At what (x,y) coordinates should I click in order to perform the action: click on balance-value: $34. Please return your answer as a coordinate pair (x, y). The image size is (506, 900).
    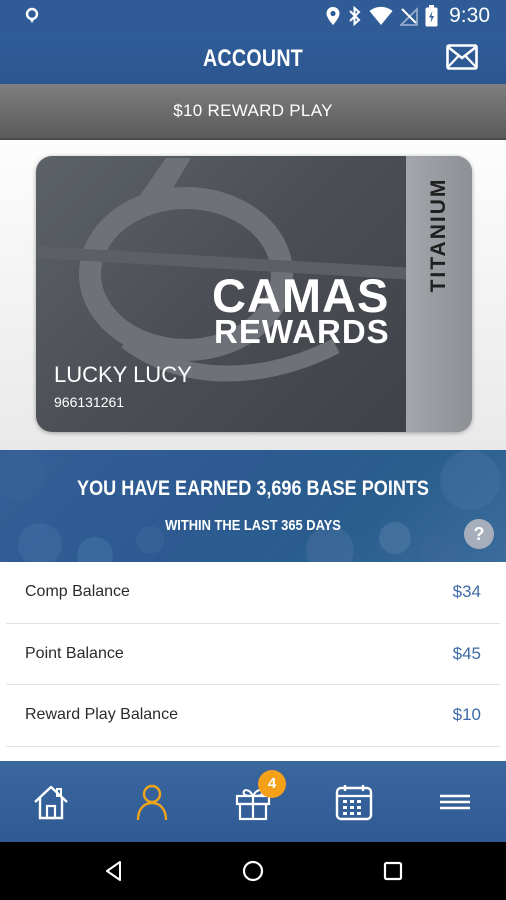
    Looking at the image, I should click on (466, 591).